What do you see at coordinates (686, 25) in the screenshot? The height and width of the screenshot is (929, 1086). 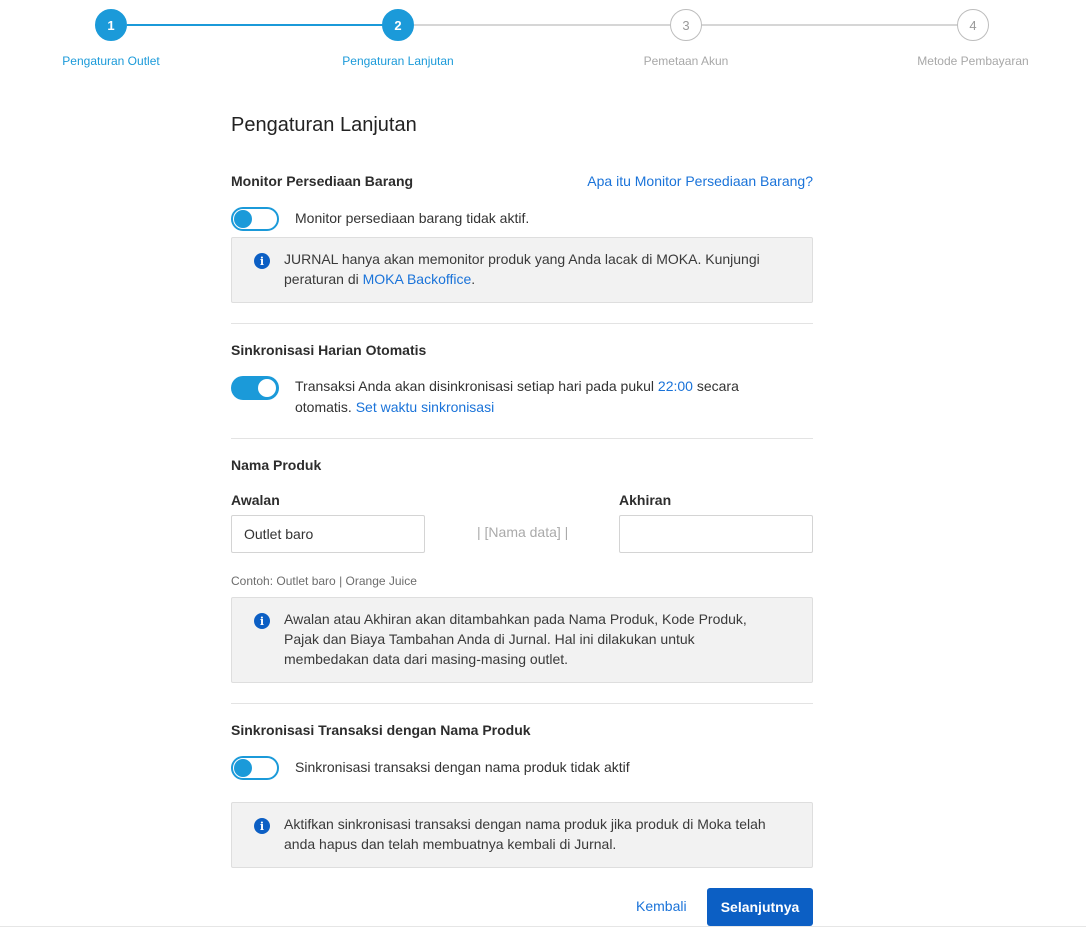 I see `step-3-indicator: 3` at bounding box center [686, 25].